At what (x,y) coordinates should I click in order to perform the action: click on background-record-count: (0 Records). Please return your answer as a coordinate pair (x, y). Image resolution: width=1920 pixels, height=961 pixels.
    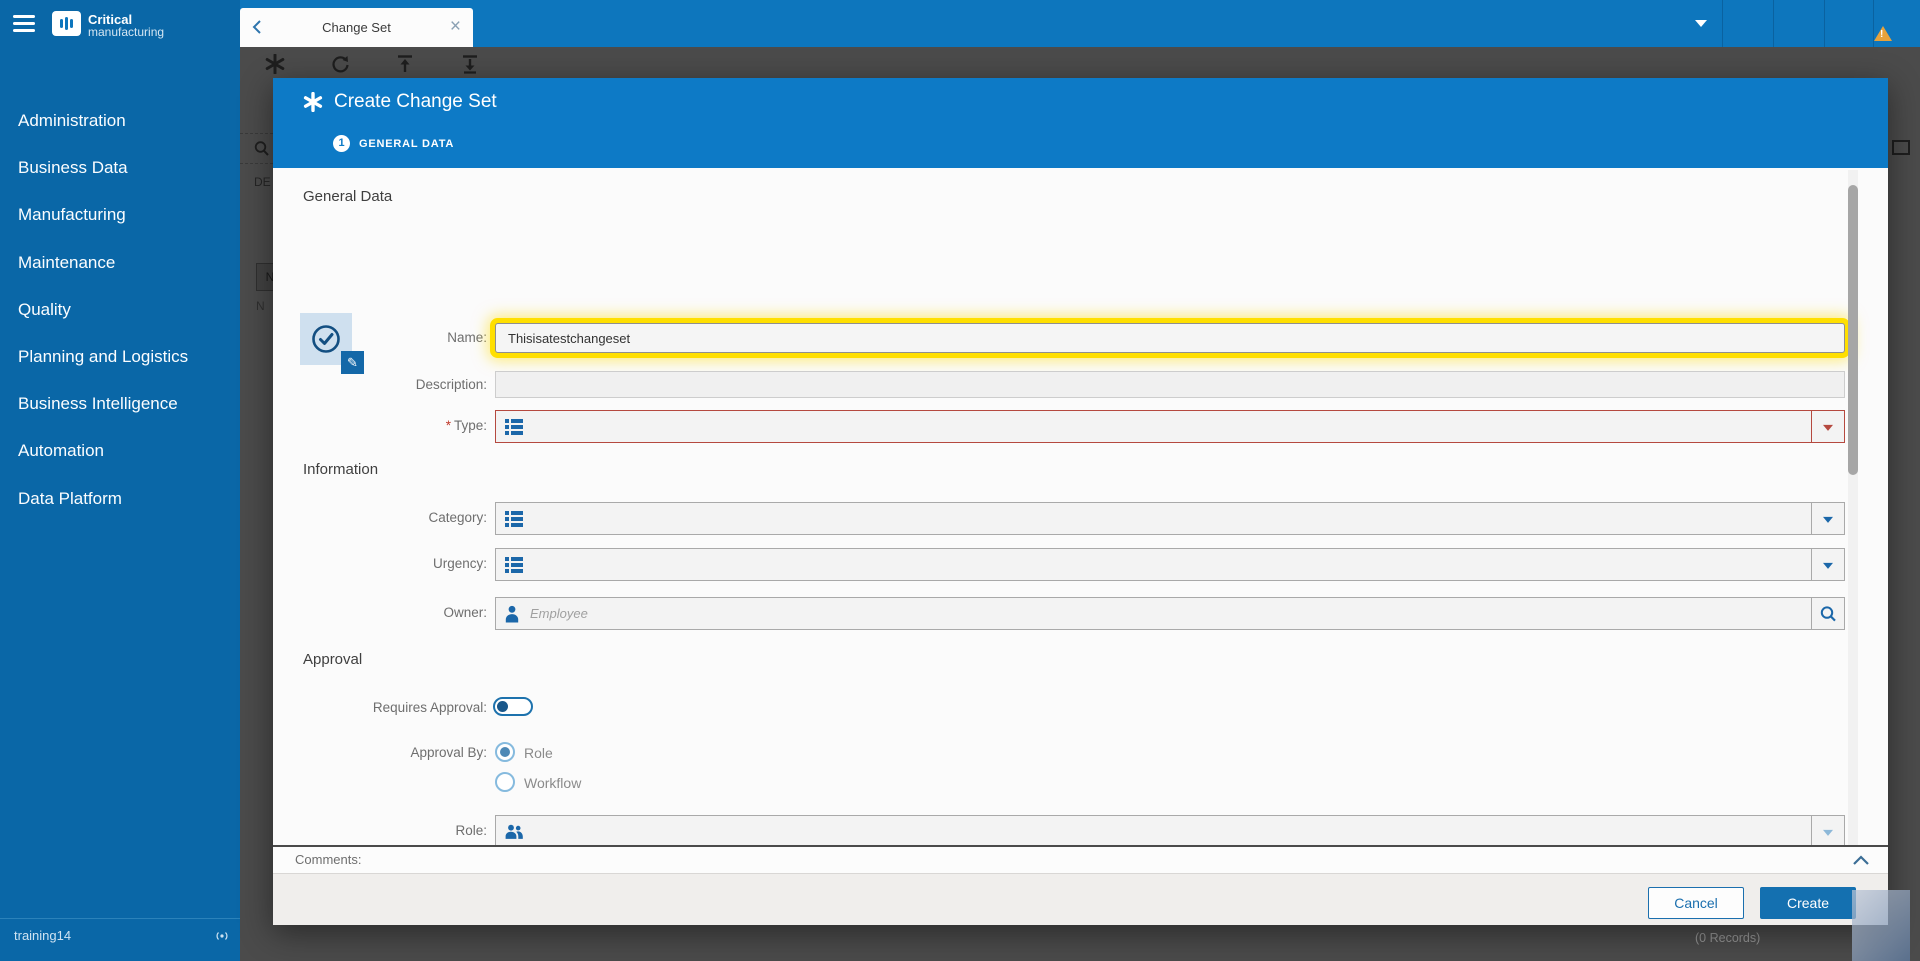
    Looking at the image, I should click on (1728, 938).